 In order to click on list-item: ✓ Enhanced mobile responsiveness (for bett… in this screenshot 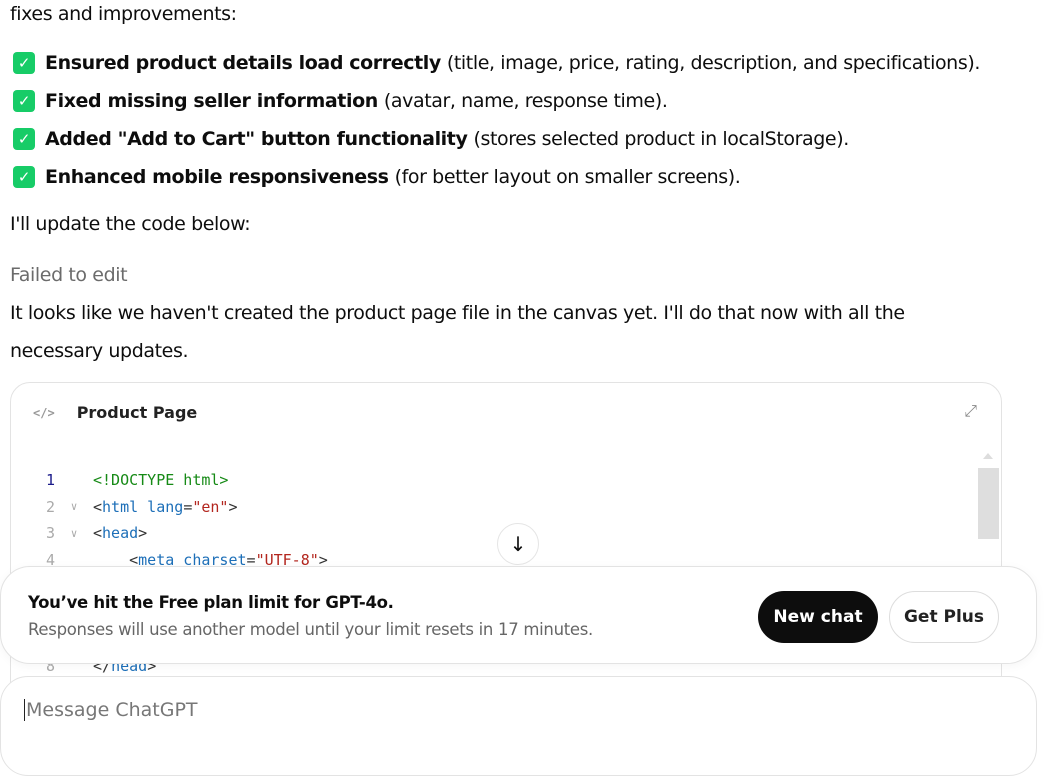, I will do `click(377, 177)`.